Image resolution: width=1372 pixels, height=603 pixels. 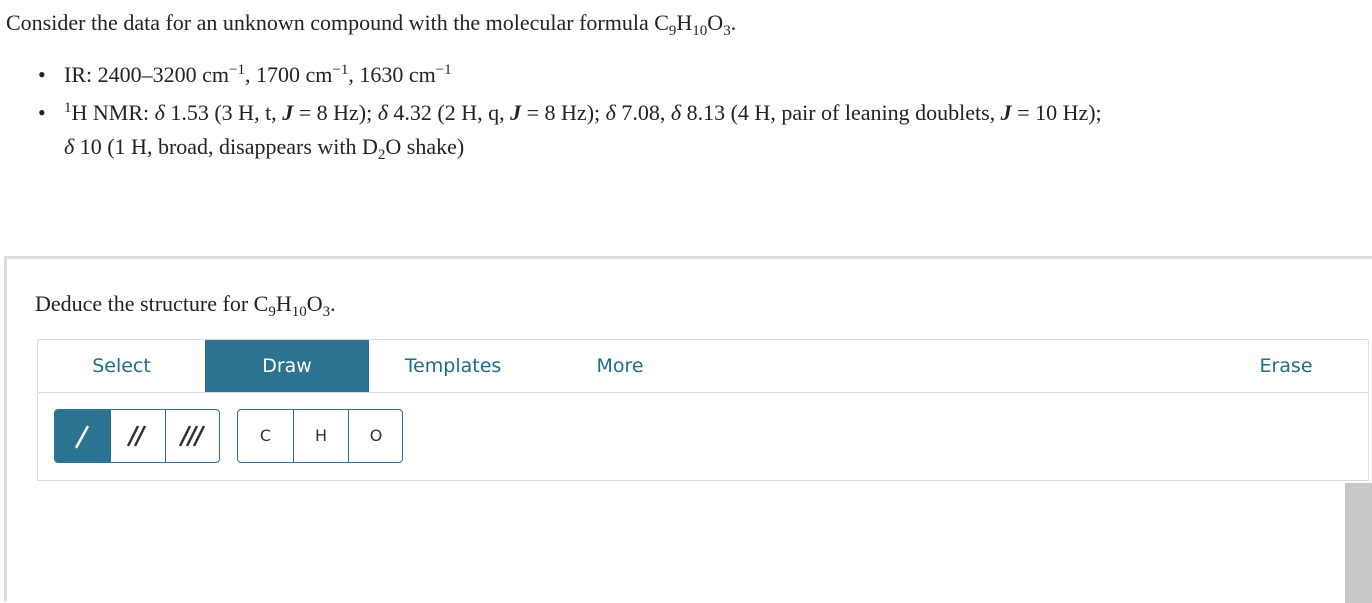 I want to click on triple-bond-icon, so click(x=192, y=436).